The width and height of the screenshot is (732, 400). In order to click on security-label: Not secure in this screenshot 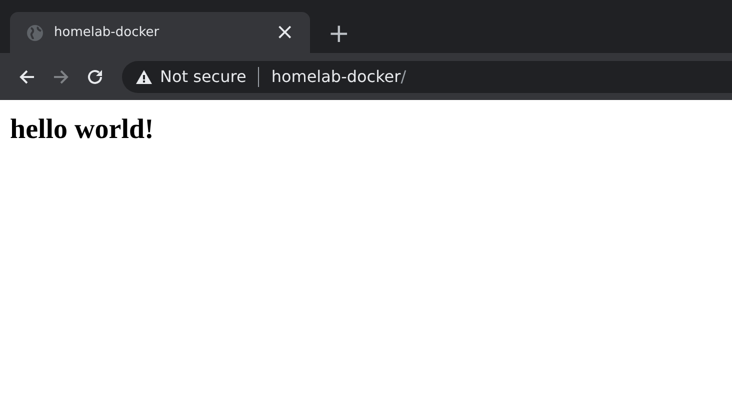, I will do `click(203, 76)`.